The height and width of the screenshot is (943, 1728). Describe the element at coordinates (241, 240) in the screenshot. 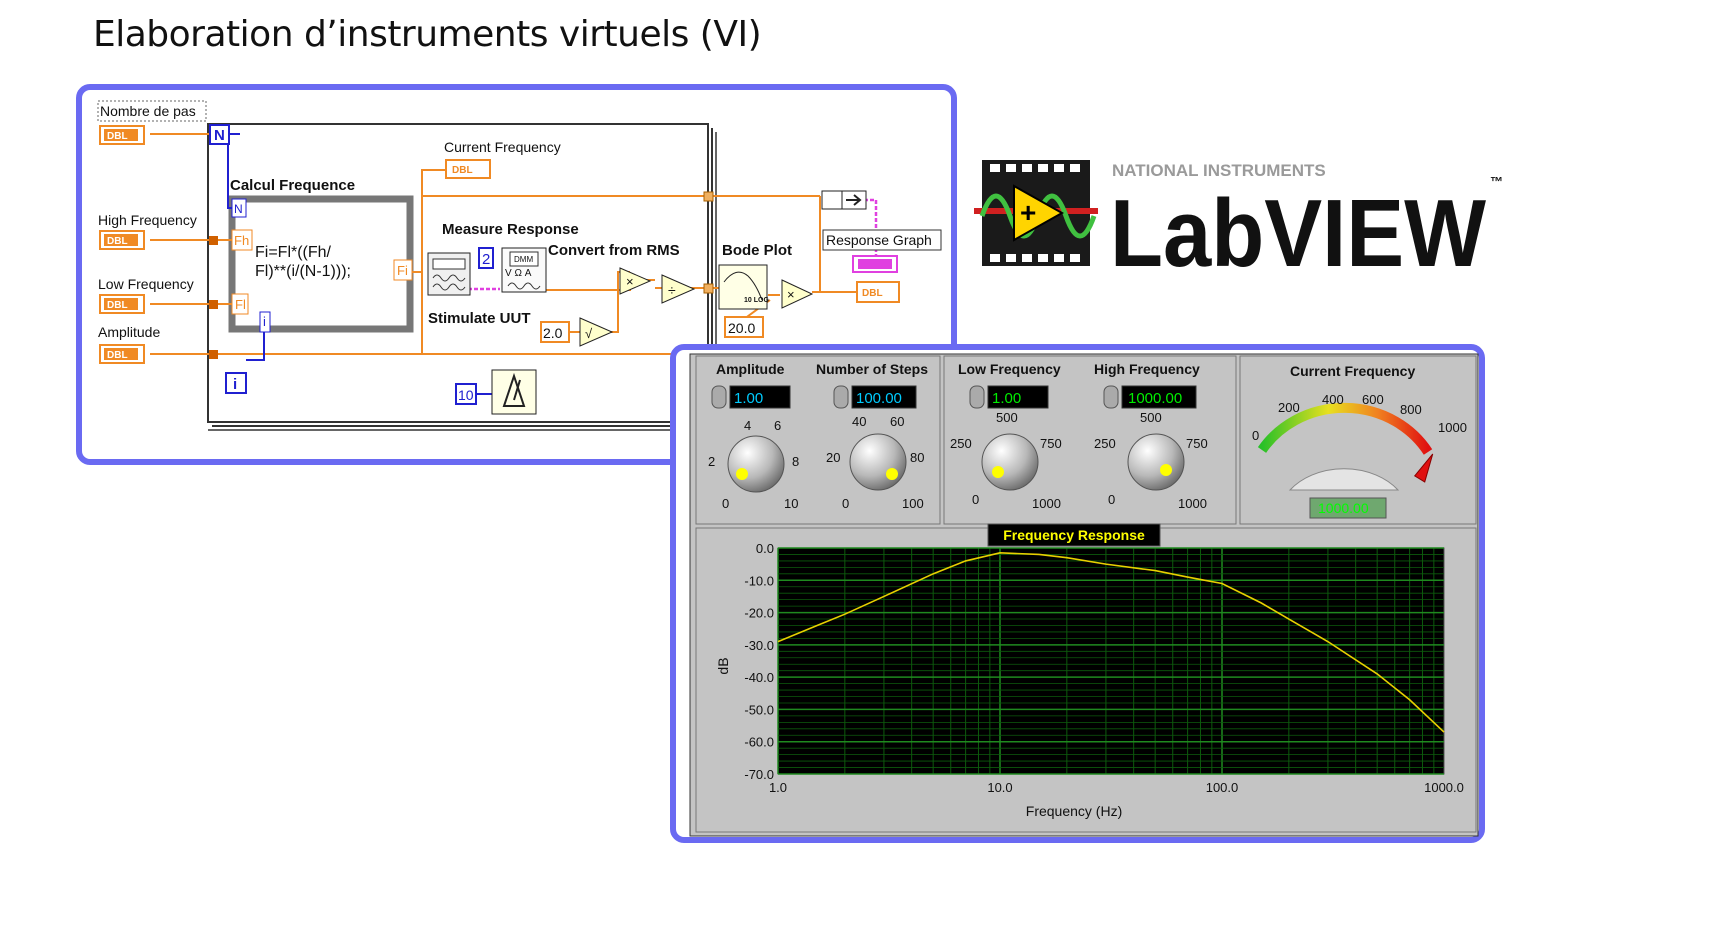

I see `svg-text: Fh` at that location.